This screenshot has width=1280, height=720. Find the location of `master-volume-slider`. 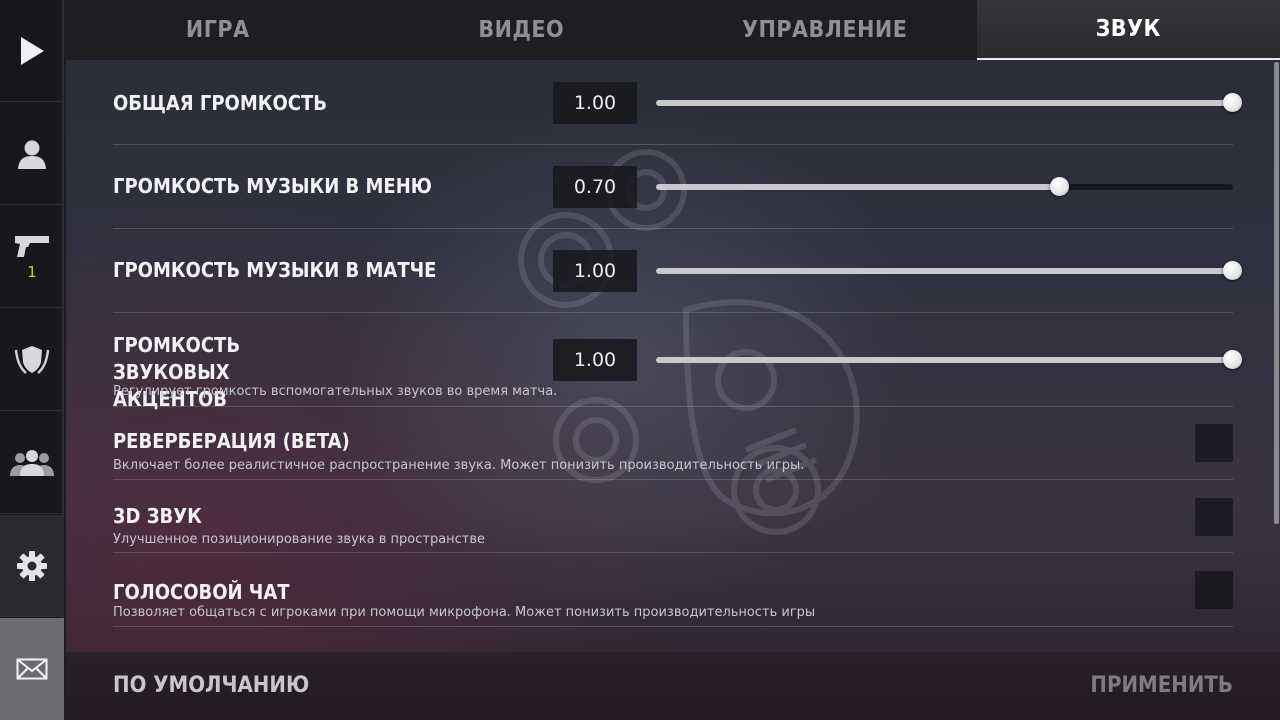

master-volume-slider is located at coordinates (949, 103).